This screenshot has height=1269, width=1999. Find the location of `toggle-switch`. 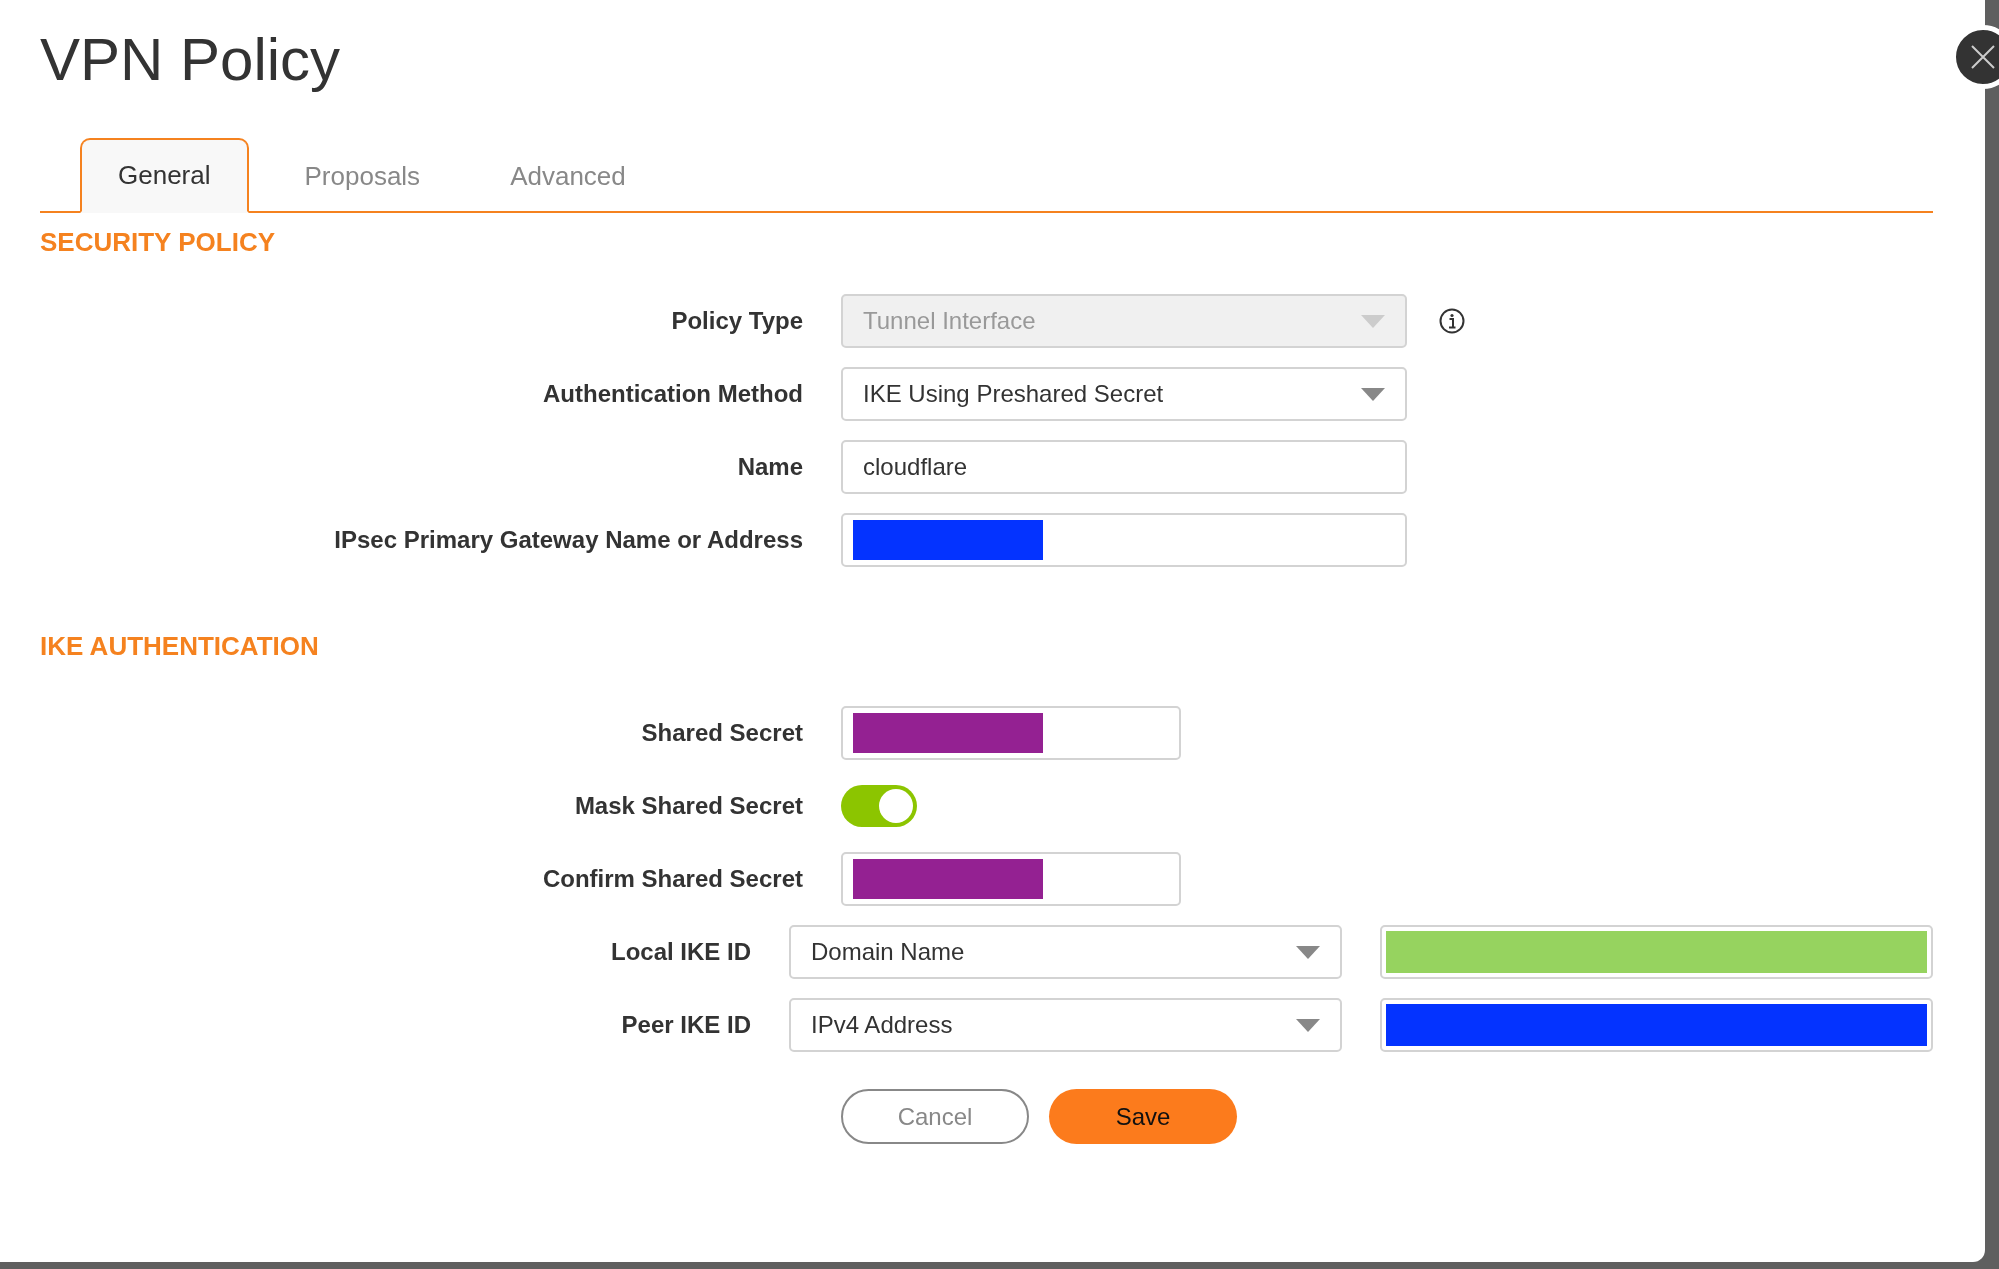

toggle-switch is located at coordinates (879, 806).